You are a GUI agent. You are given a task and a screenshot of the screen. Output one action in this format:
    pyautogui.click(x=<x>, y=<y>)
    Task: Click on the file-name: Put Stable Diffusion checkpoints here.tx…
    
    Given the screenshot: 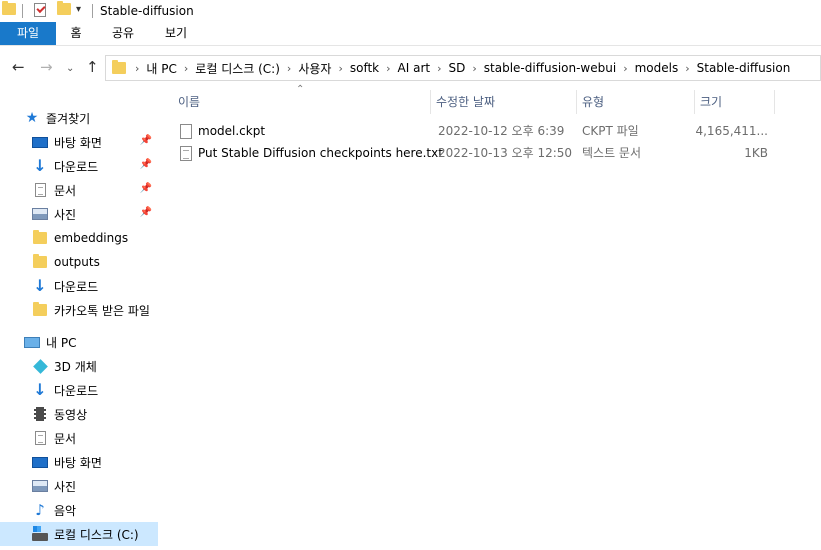 What is the action you would take?
    pyautogui.click(x=320, y=153)
    